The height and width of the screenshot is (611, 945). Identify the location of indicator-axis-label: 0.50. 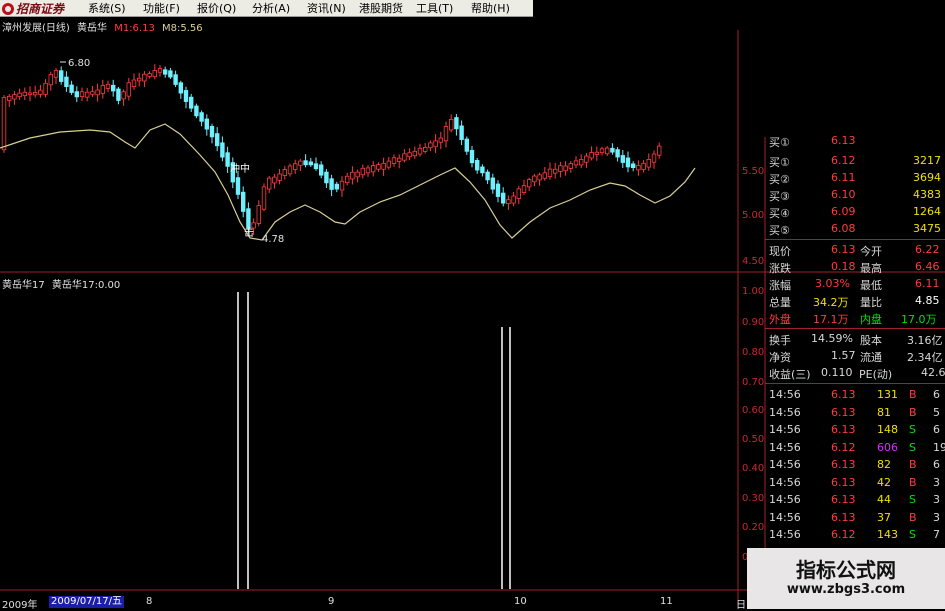
(753, 439).